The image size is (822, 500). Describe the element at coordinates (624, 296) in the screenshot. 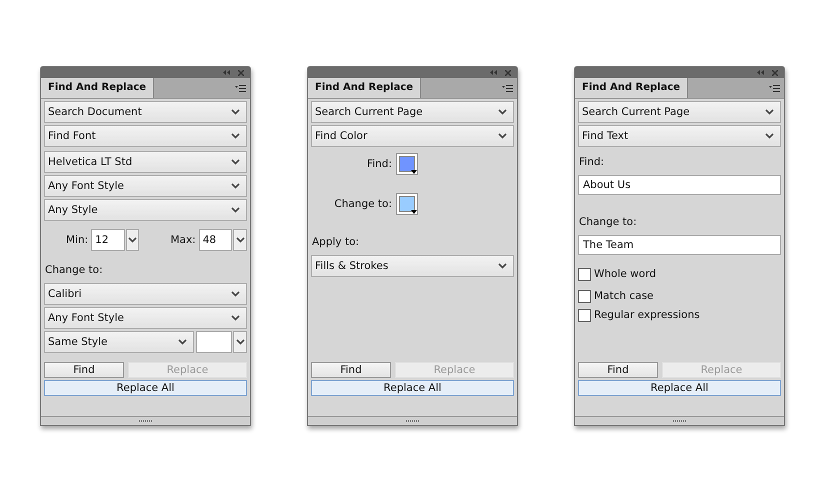

I see `checkbox-label: Match case` at that location.